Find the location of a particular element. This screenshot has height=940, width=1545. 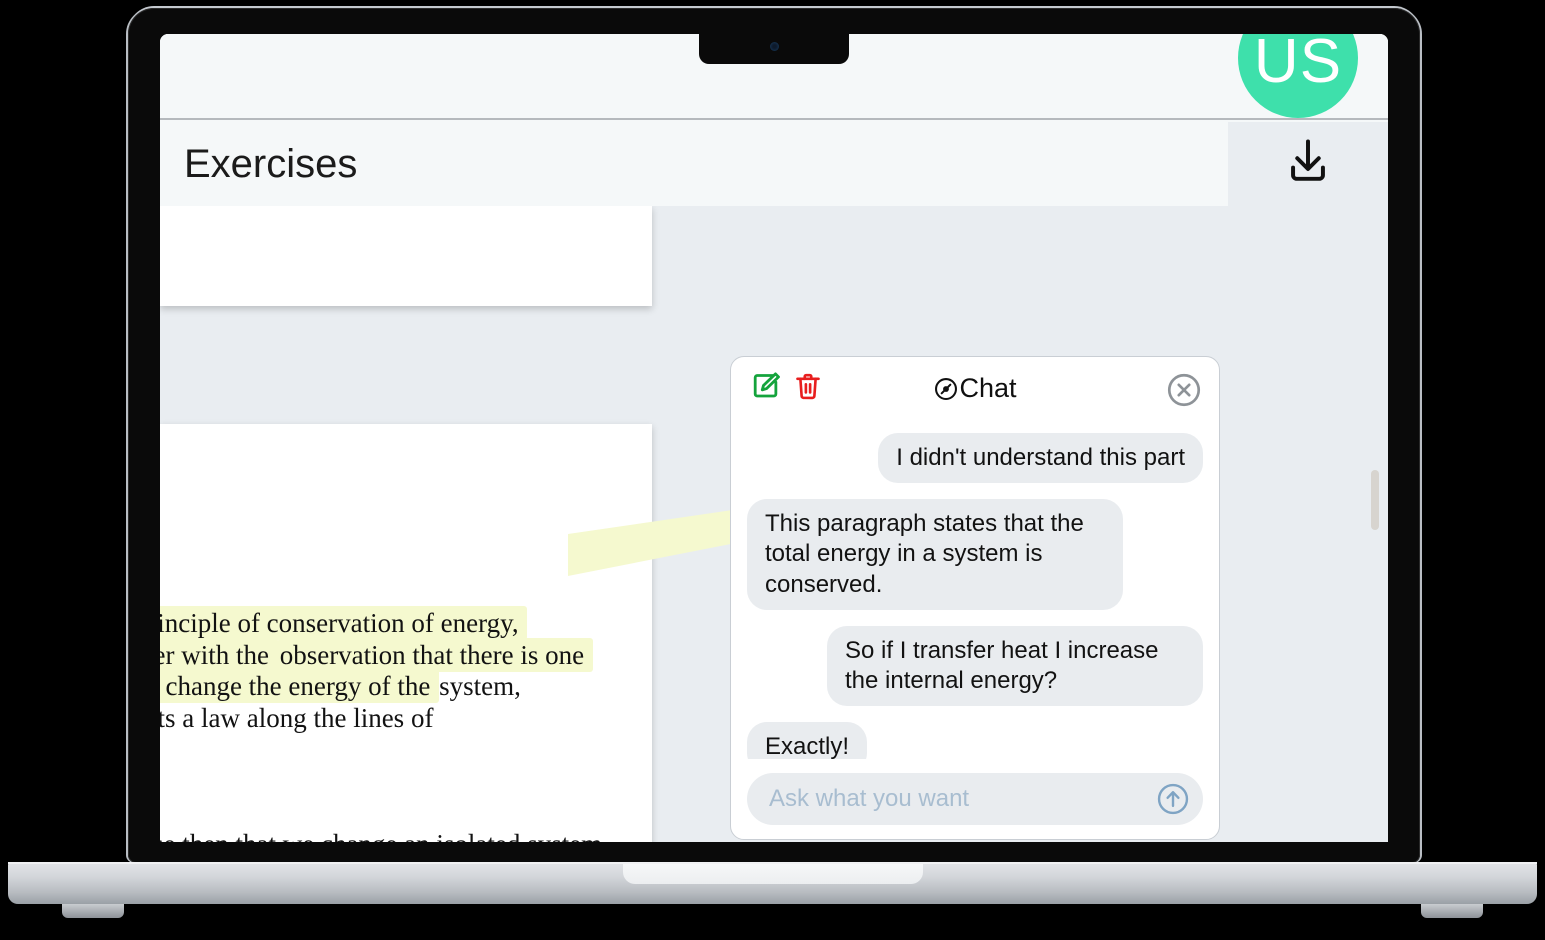

header-actions is located at coordinates (1308, 164).